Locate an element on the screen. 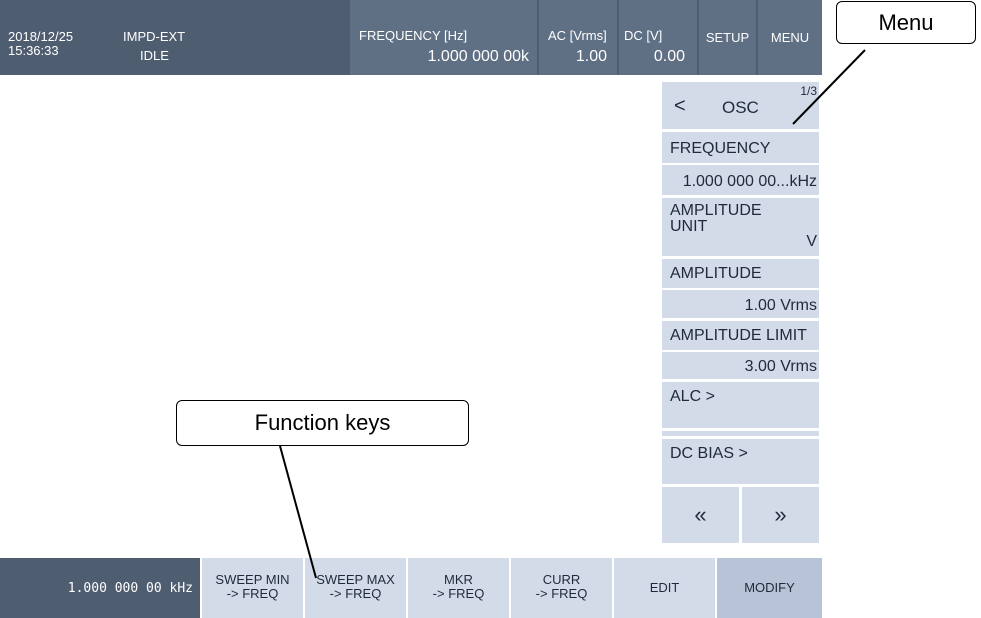 This screenshot has width=981, height=618. menu-item-value: V is located at coordinates (811, 241).